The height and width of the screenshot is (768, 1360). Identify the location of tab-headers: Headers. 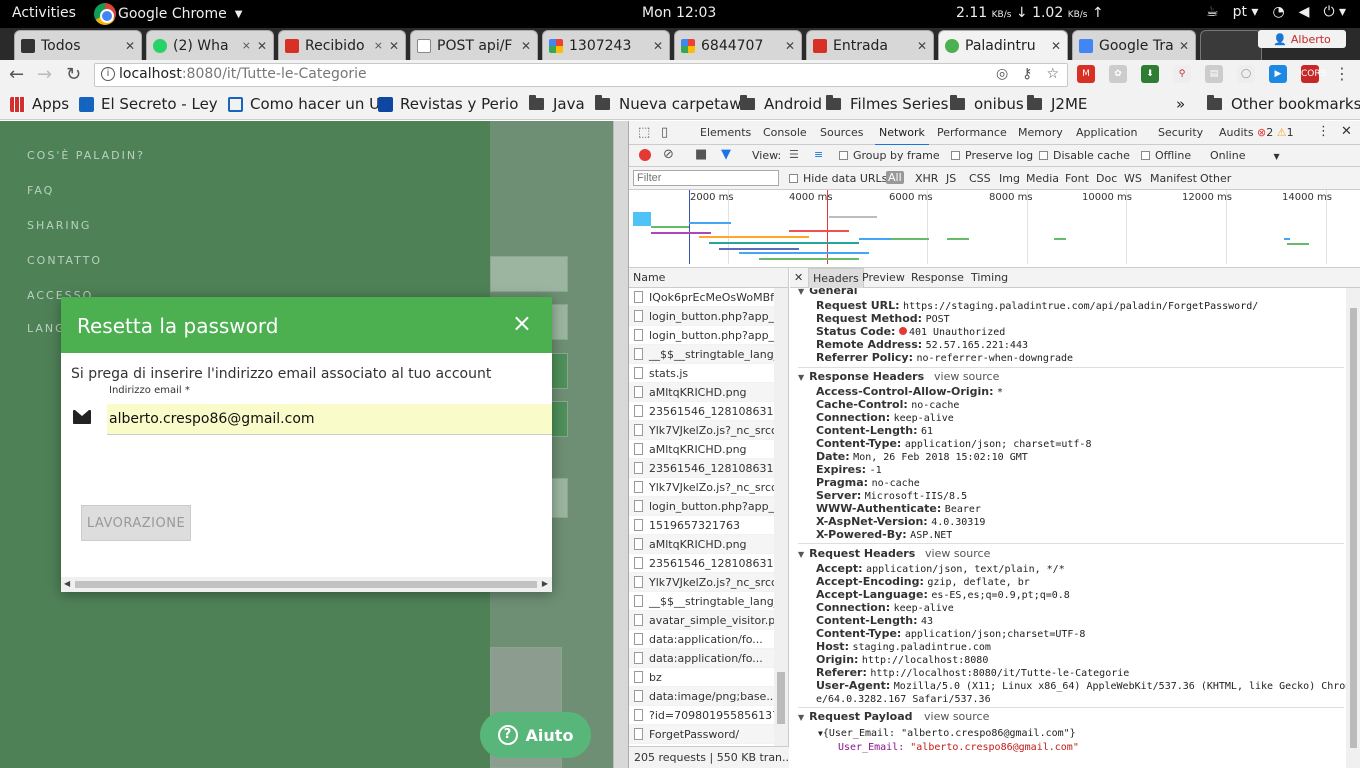
(836, 278).